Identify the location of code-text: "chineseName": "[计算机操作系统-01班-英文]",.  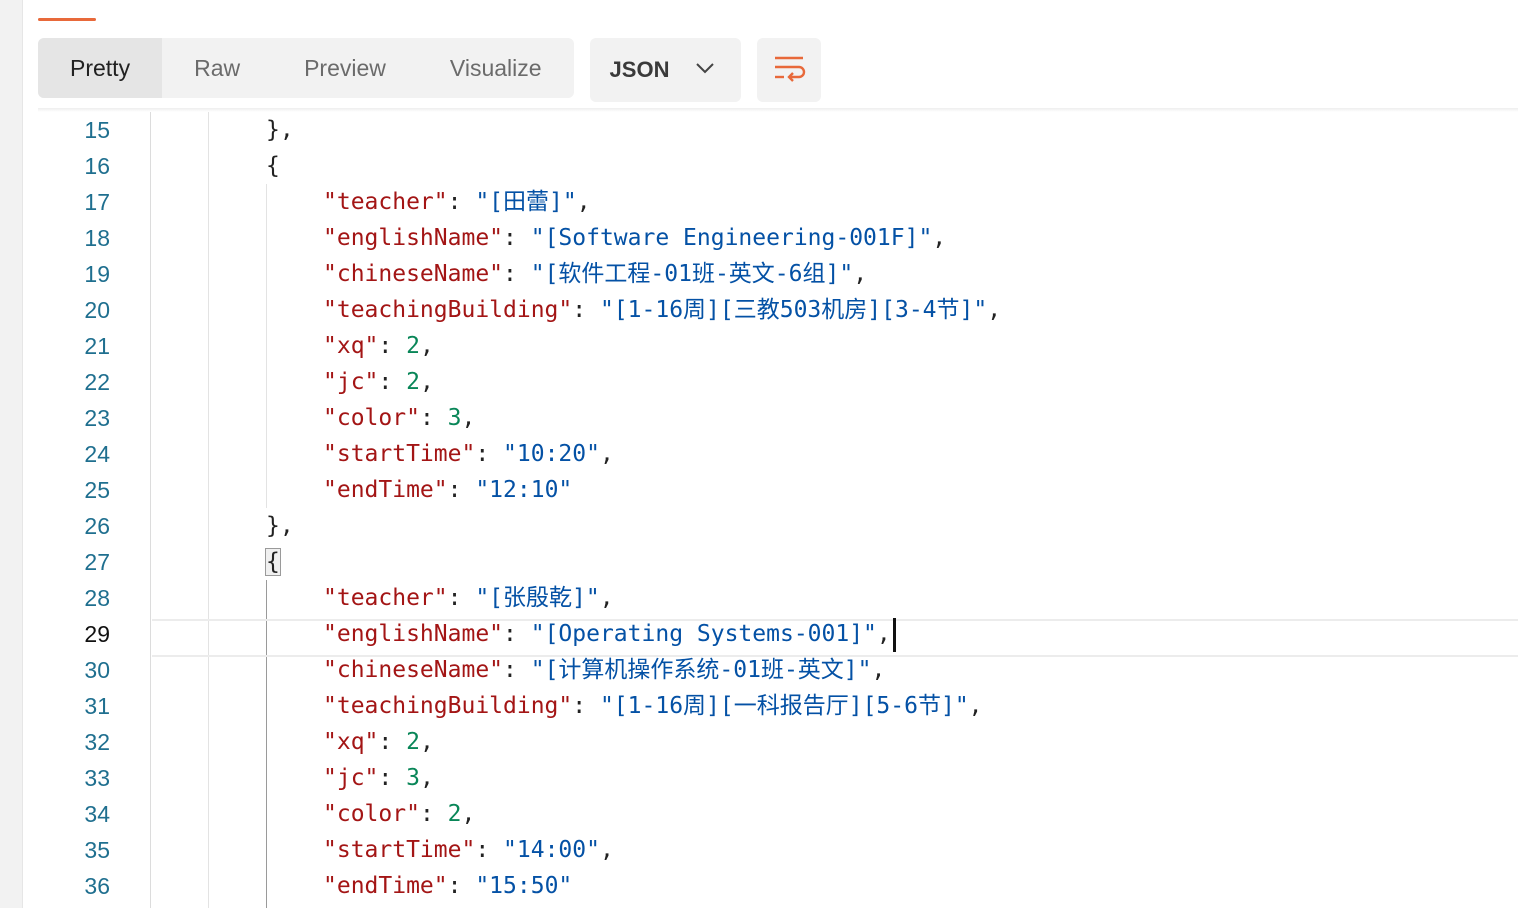
(604, 670).